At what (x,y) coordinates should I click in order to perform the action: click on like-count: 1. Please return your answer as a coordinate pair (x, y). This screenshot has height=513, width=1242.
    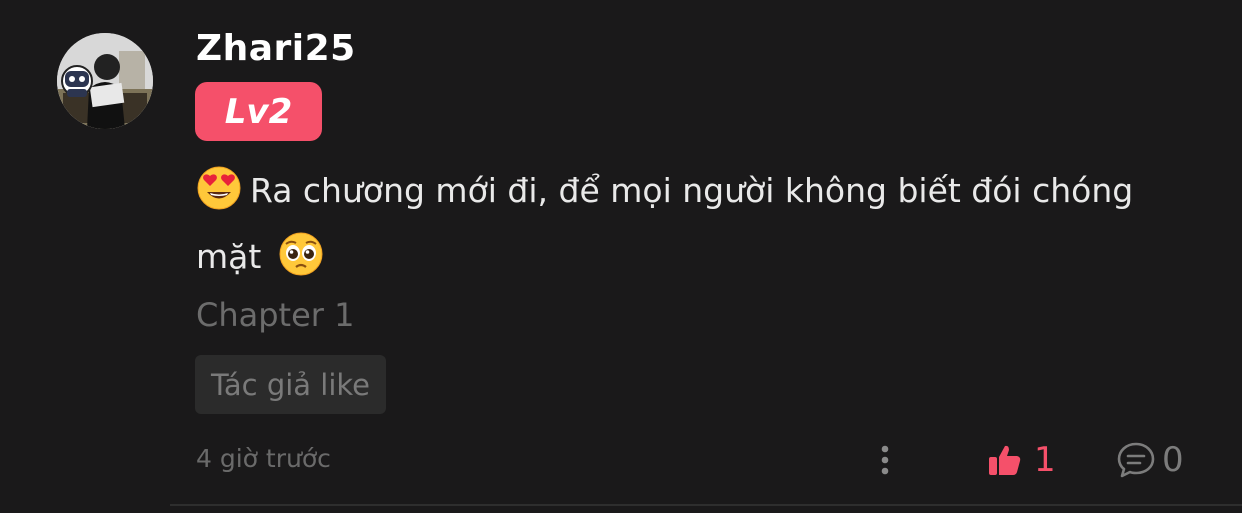
    Looking at the image, I should click on (1045, 460).